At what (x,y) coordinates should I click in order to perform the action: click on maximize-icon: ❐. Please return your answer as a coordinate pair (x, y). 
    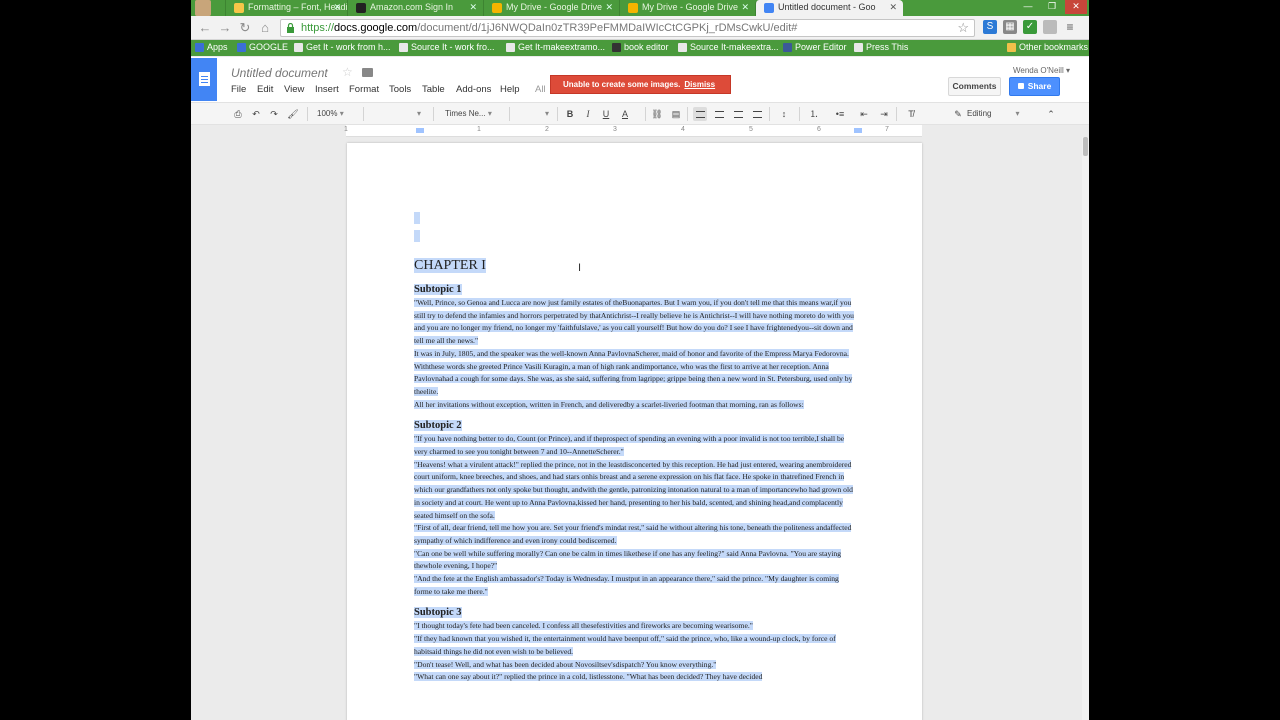
    Looking at the image, I should click on (1052, 7).